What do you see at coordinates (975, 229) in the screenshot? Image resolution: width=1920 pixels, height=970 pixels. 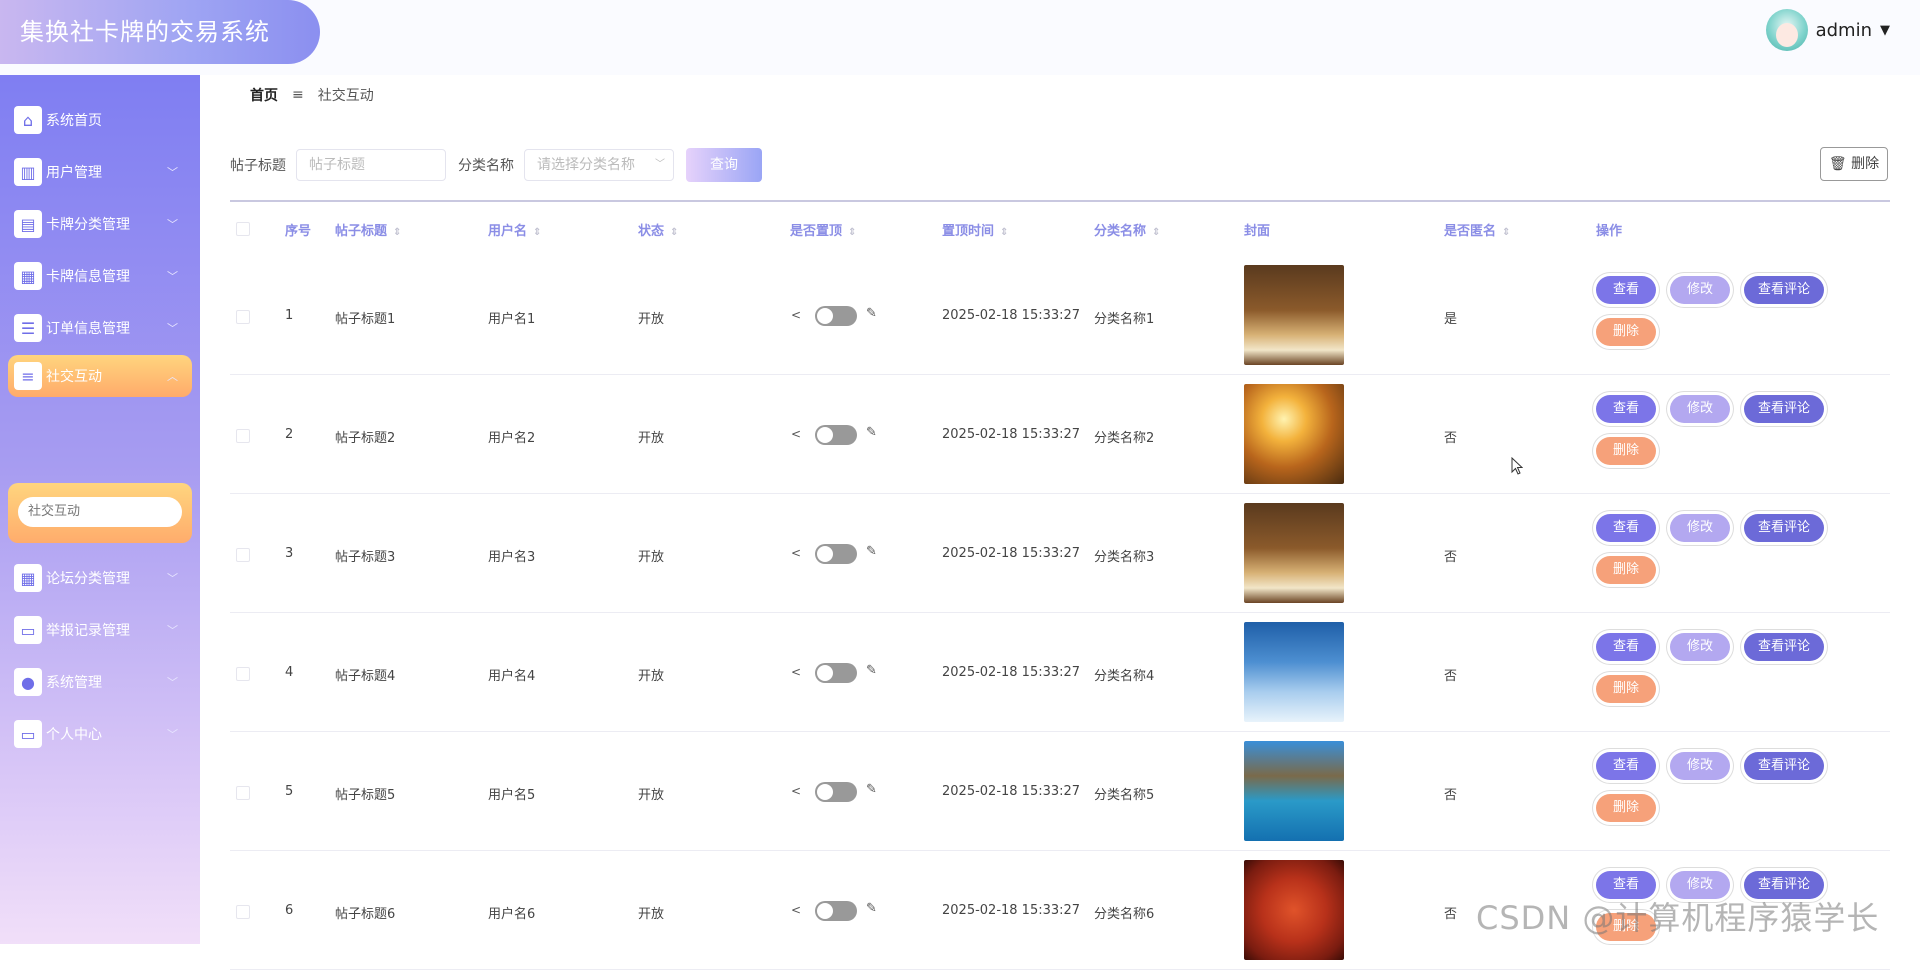 I see `header-pin-time: 置顶时间 ⇕` at bounding box center [975, 229].